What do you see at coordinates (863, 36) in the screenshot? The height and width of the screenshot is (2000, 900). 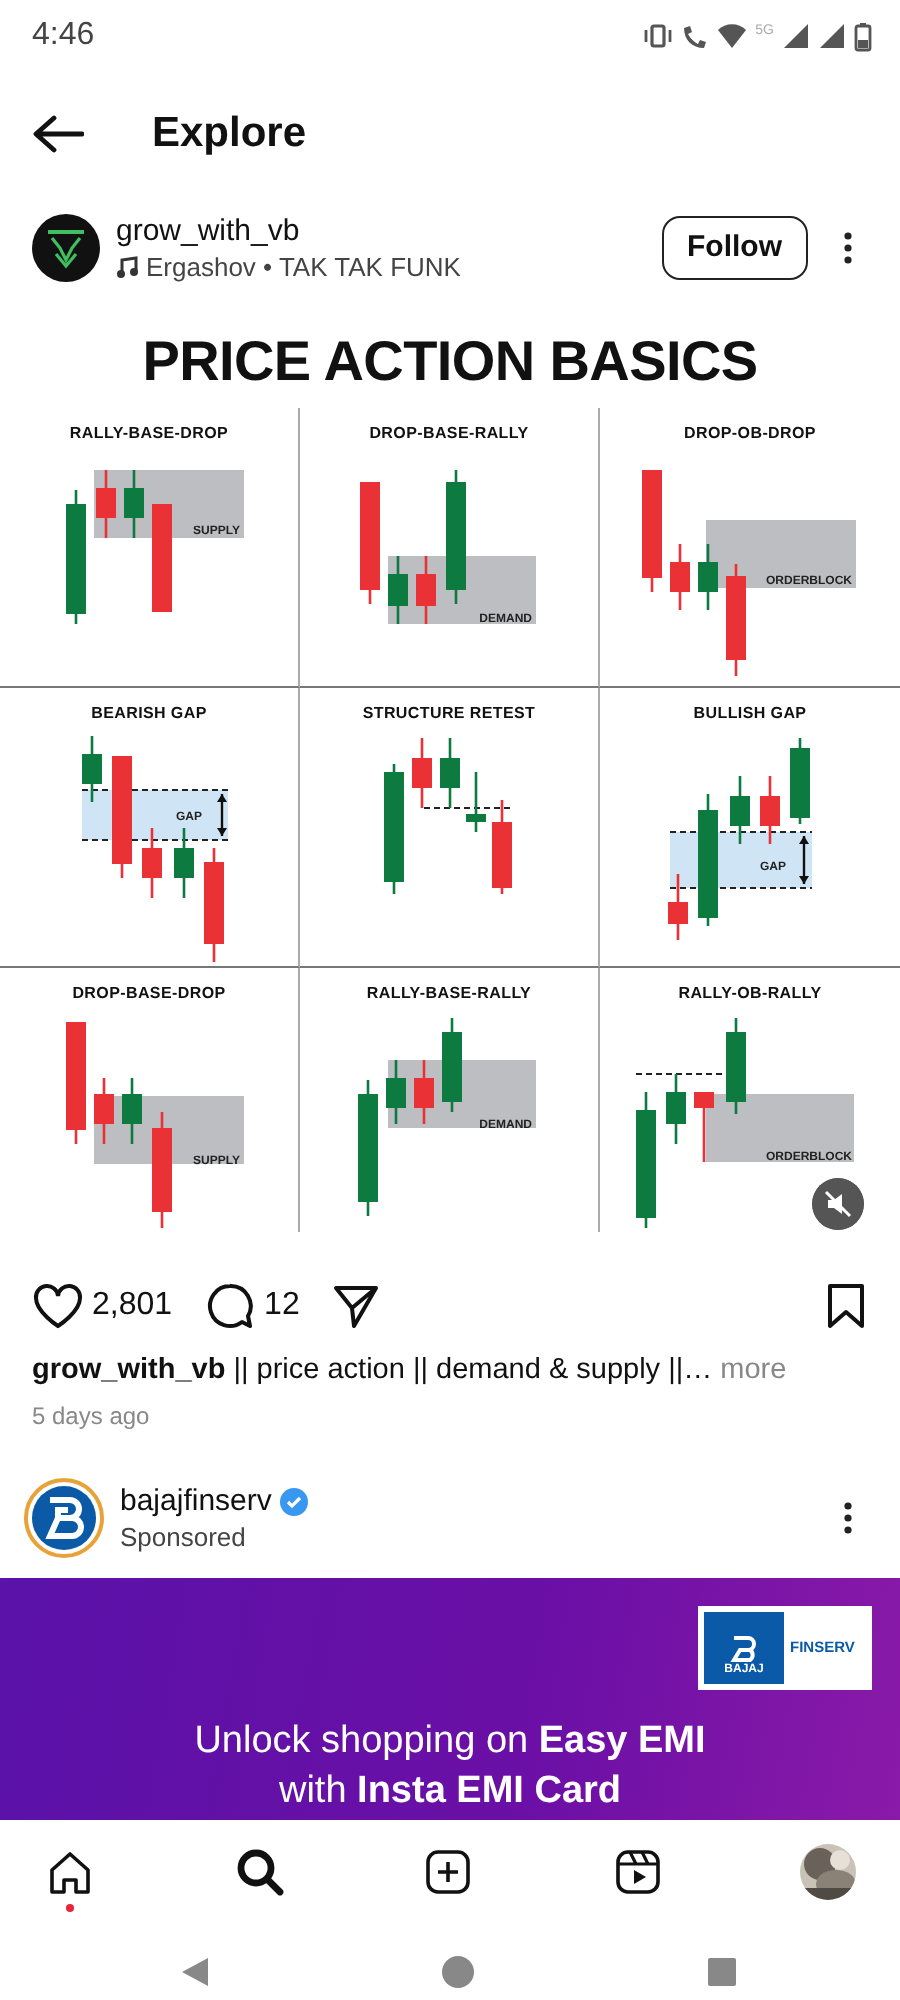 I see `battery-icon` at bounding box center [863, 36].